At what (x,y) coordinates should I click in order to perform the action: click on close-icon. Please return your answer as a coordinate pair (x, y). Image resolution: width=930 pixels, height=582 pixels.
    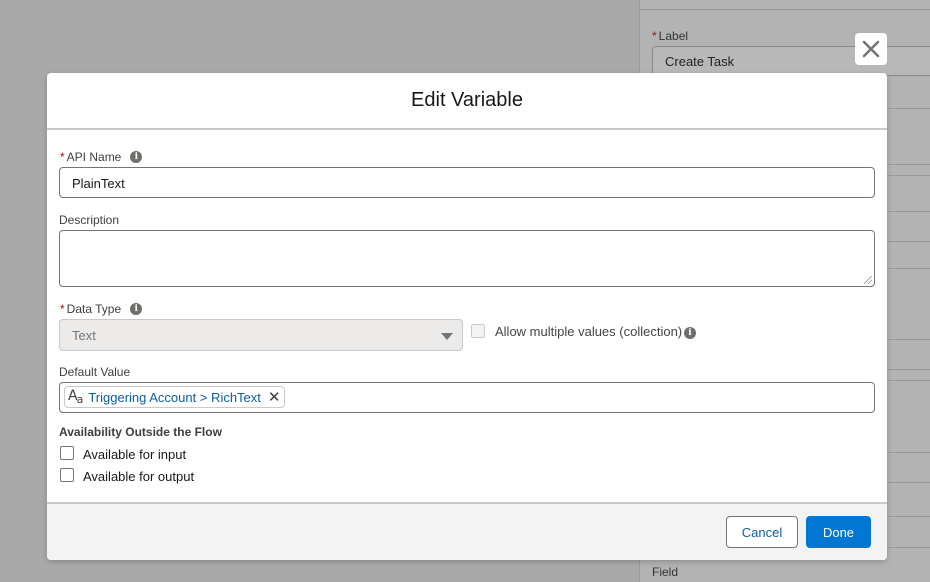
    Looking at the image, I should click on (871, 49).